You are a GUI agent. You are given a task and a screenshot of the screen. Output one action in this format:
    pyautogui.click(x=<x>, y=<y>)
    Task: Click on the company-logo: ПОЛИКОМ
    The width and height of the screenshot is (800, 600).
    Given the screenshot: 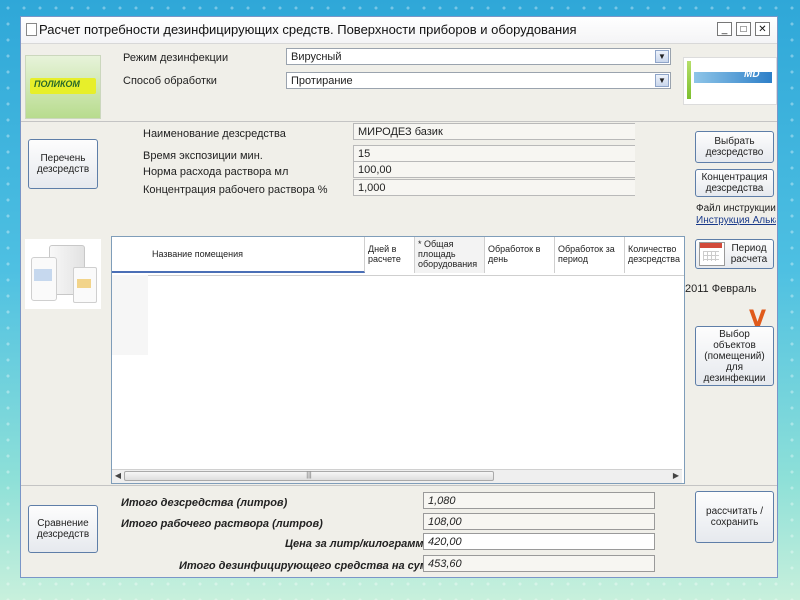 What is the action you would take?
    pyautogui.click(x=63, y=87)
    